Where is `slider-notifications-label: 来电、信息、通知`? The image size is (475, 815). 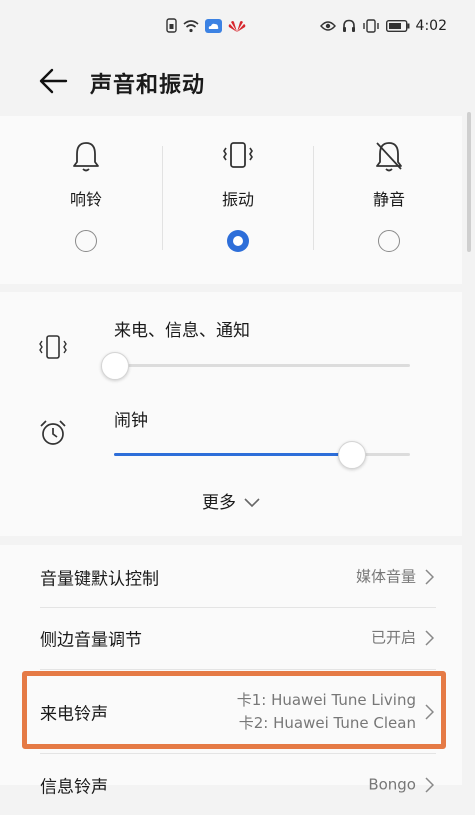 slider-notifications-label: 来电、信息、通知 is located at coordinates (182, 331).